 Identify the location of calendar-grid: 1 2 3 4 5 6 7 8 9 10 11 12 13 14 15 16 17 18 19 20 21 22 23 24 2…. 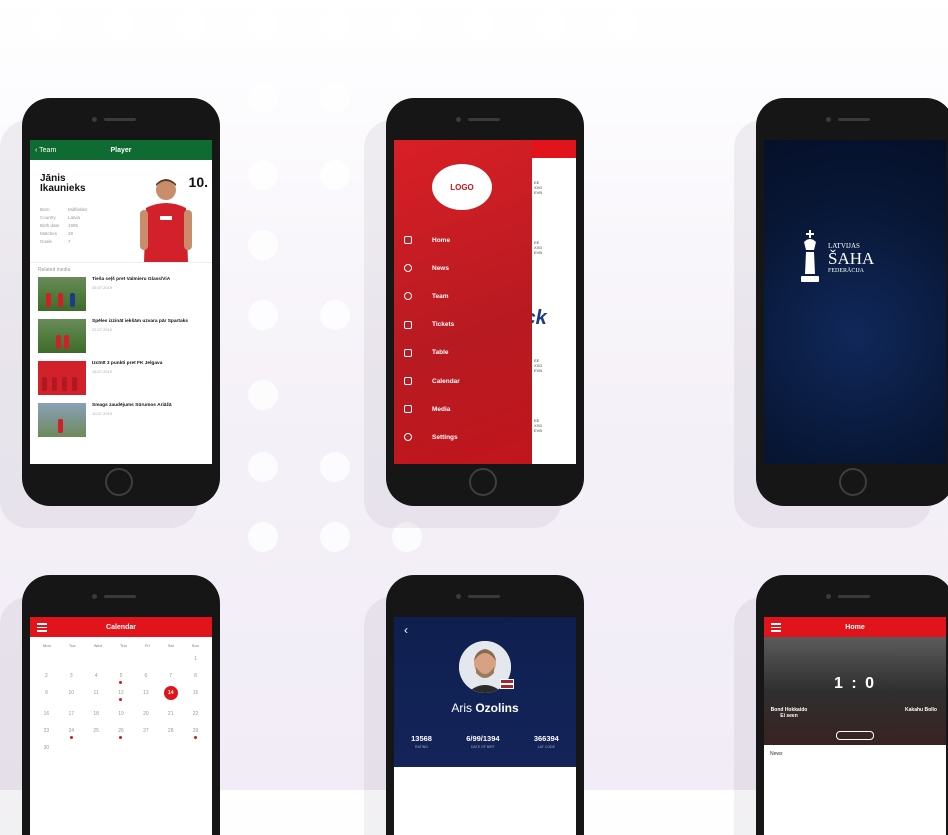
(121, 703).